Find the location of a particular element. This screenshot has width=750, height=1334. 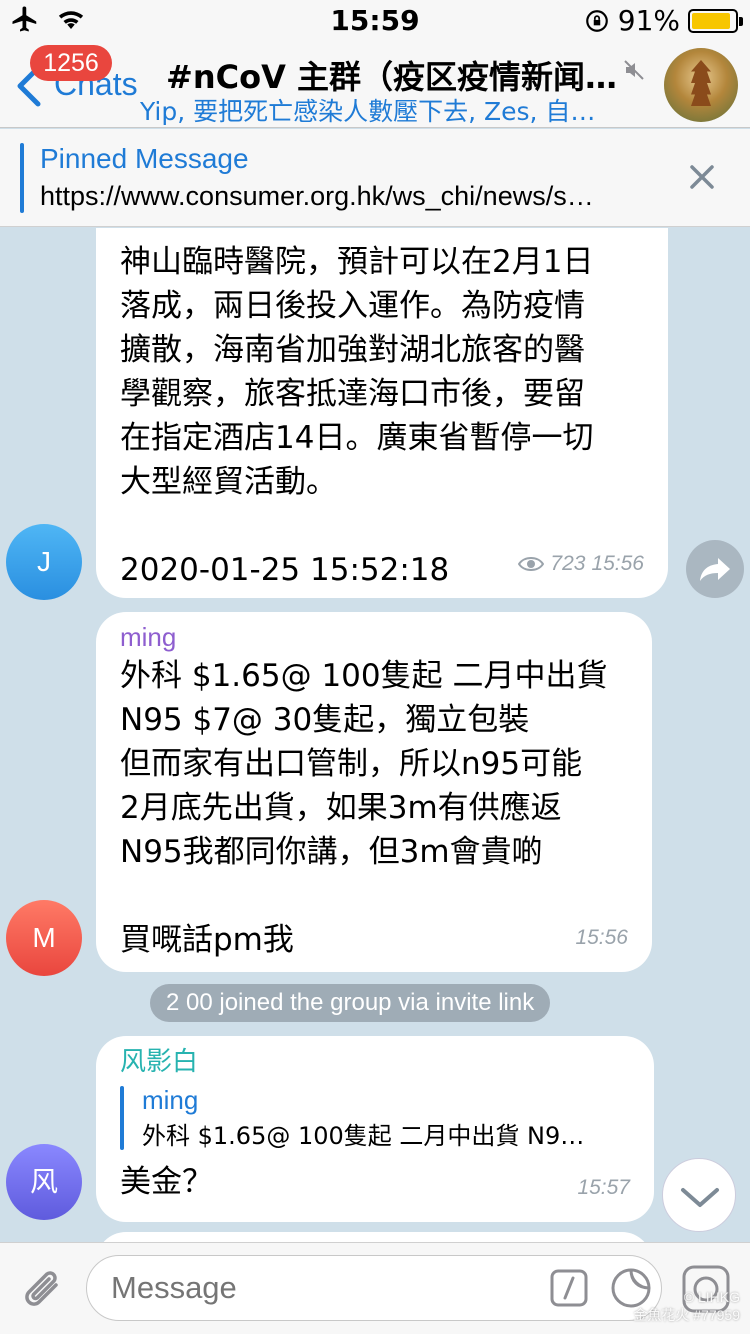

close-icon is located at coordinates (702, 177).